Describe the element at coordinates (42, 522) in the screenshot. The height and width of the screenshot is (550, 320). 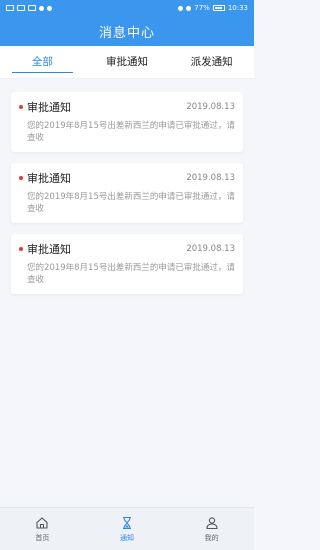
I see `home-icon` at that location.